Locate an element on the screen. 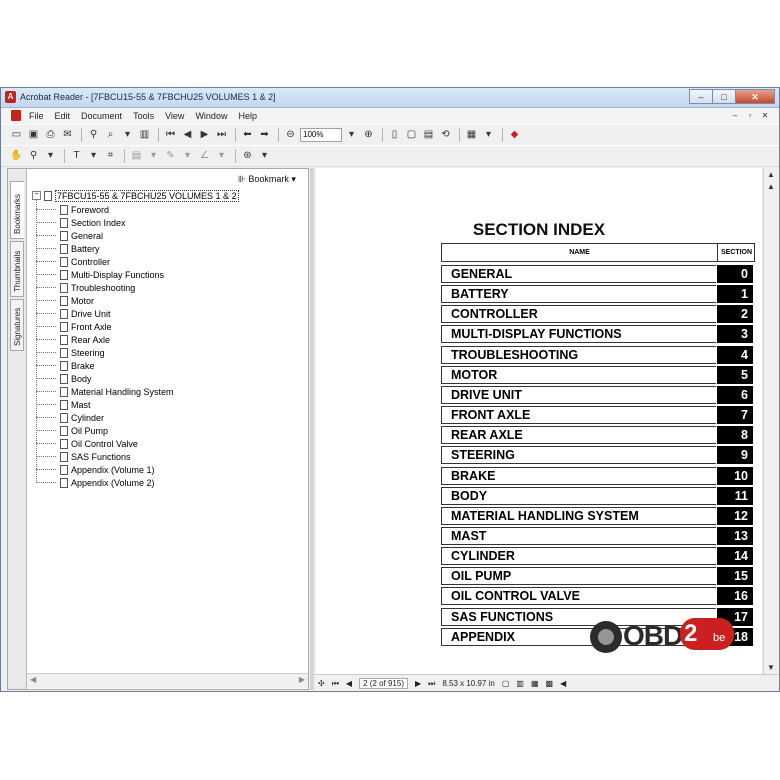 Image resolution: width=780 pixels, height=780 pixels. split-icon: ✣ is located at coordinates (321, 683).